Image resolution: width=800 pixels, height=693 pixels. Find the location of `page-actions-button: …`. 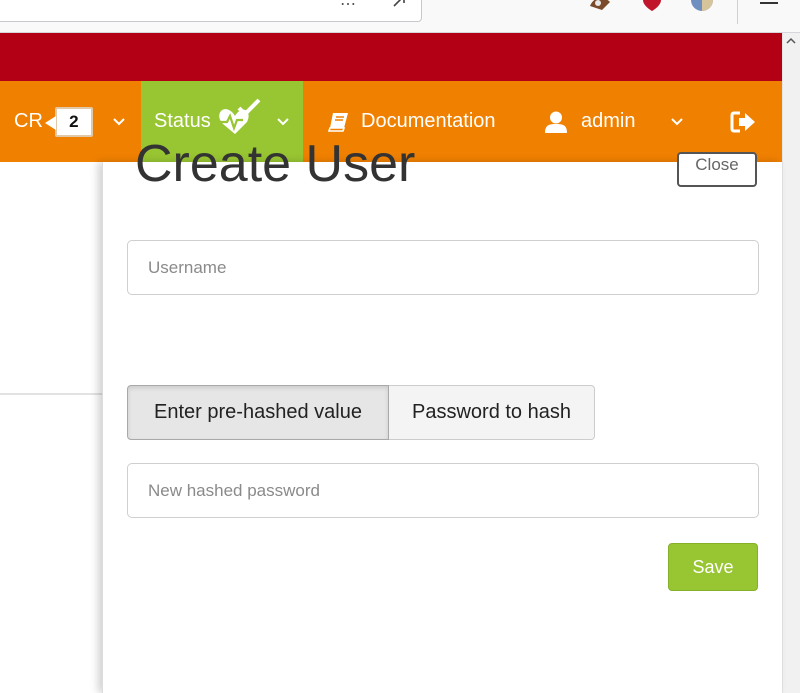

page-actions-button: … is located at coordinates (348, 4).